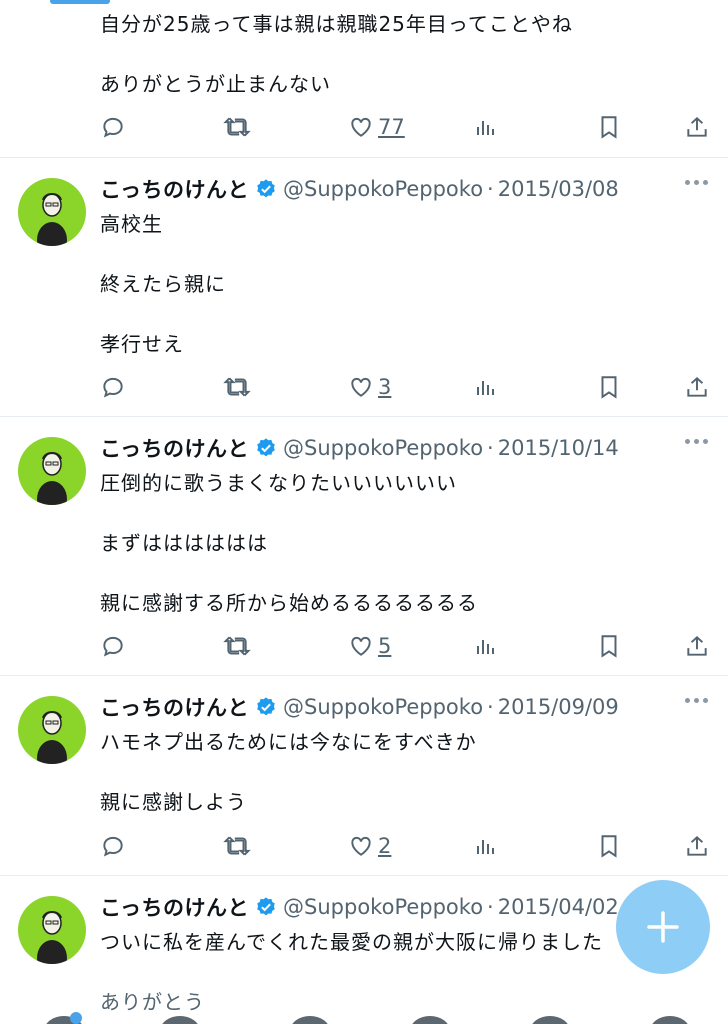 This screenshot has width=728, height=1024. I want to click on like-count: 3, so click(385, 387).